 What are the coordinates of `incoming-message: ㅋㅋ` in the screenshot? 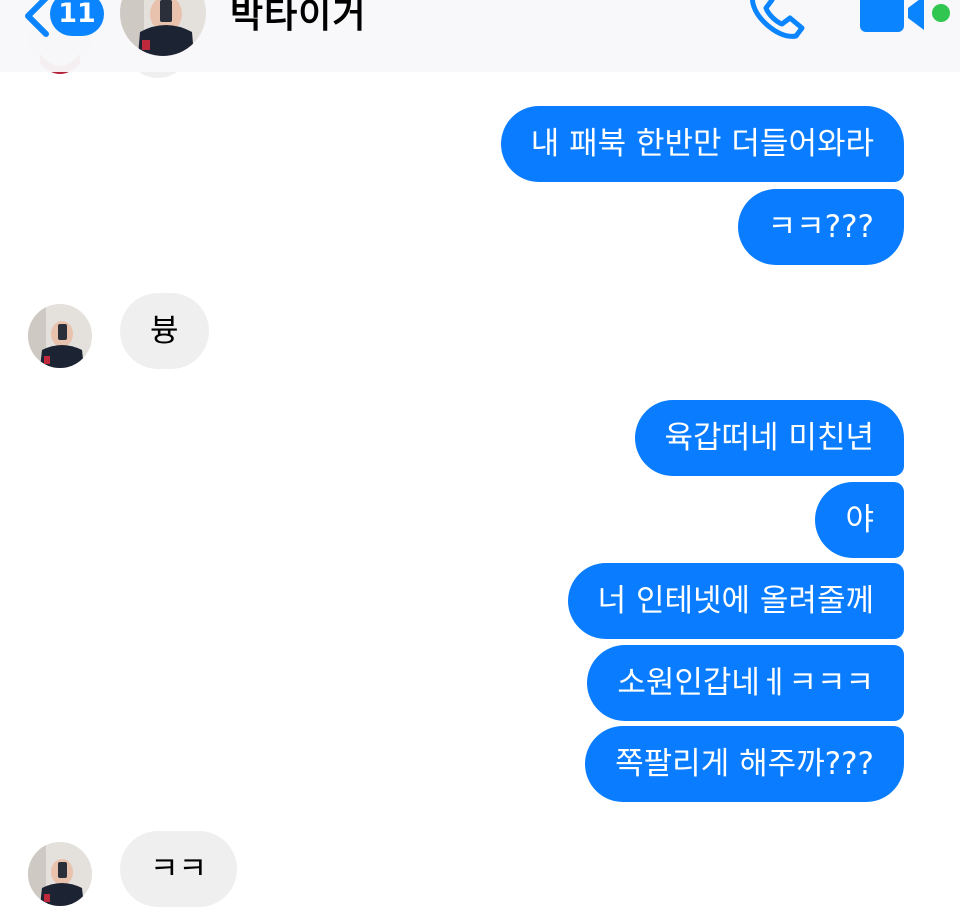 It's located at (179, 869).